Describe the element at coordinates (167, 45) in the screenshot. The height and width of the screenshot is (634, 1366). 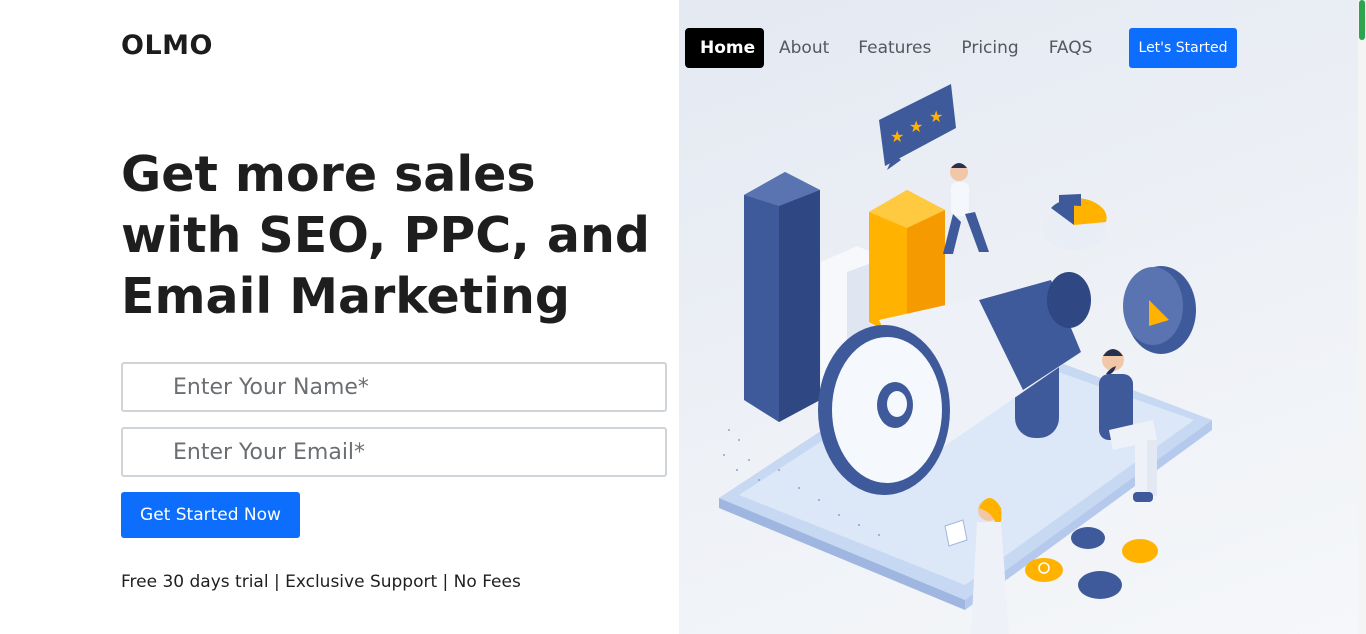
I see `brand-logo: OLMO` at that location.